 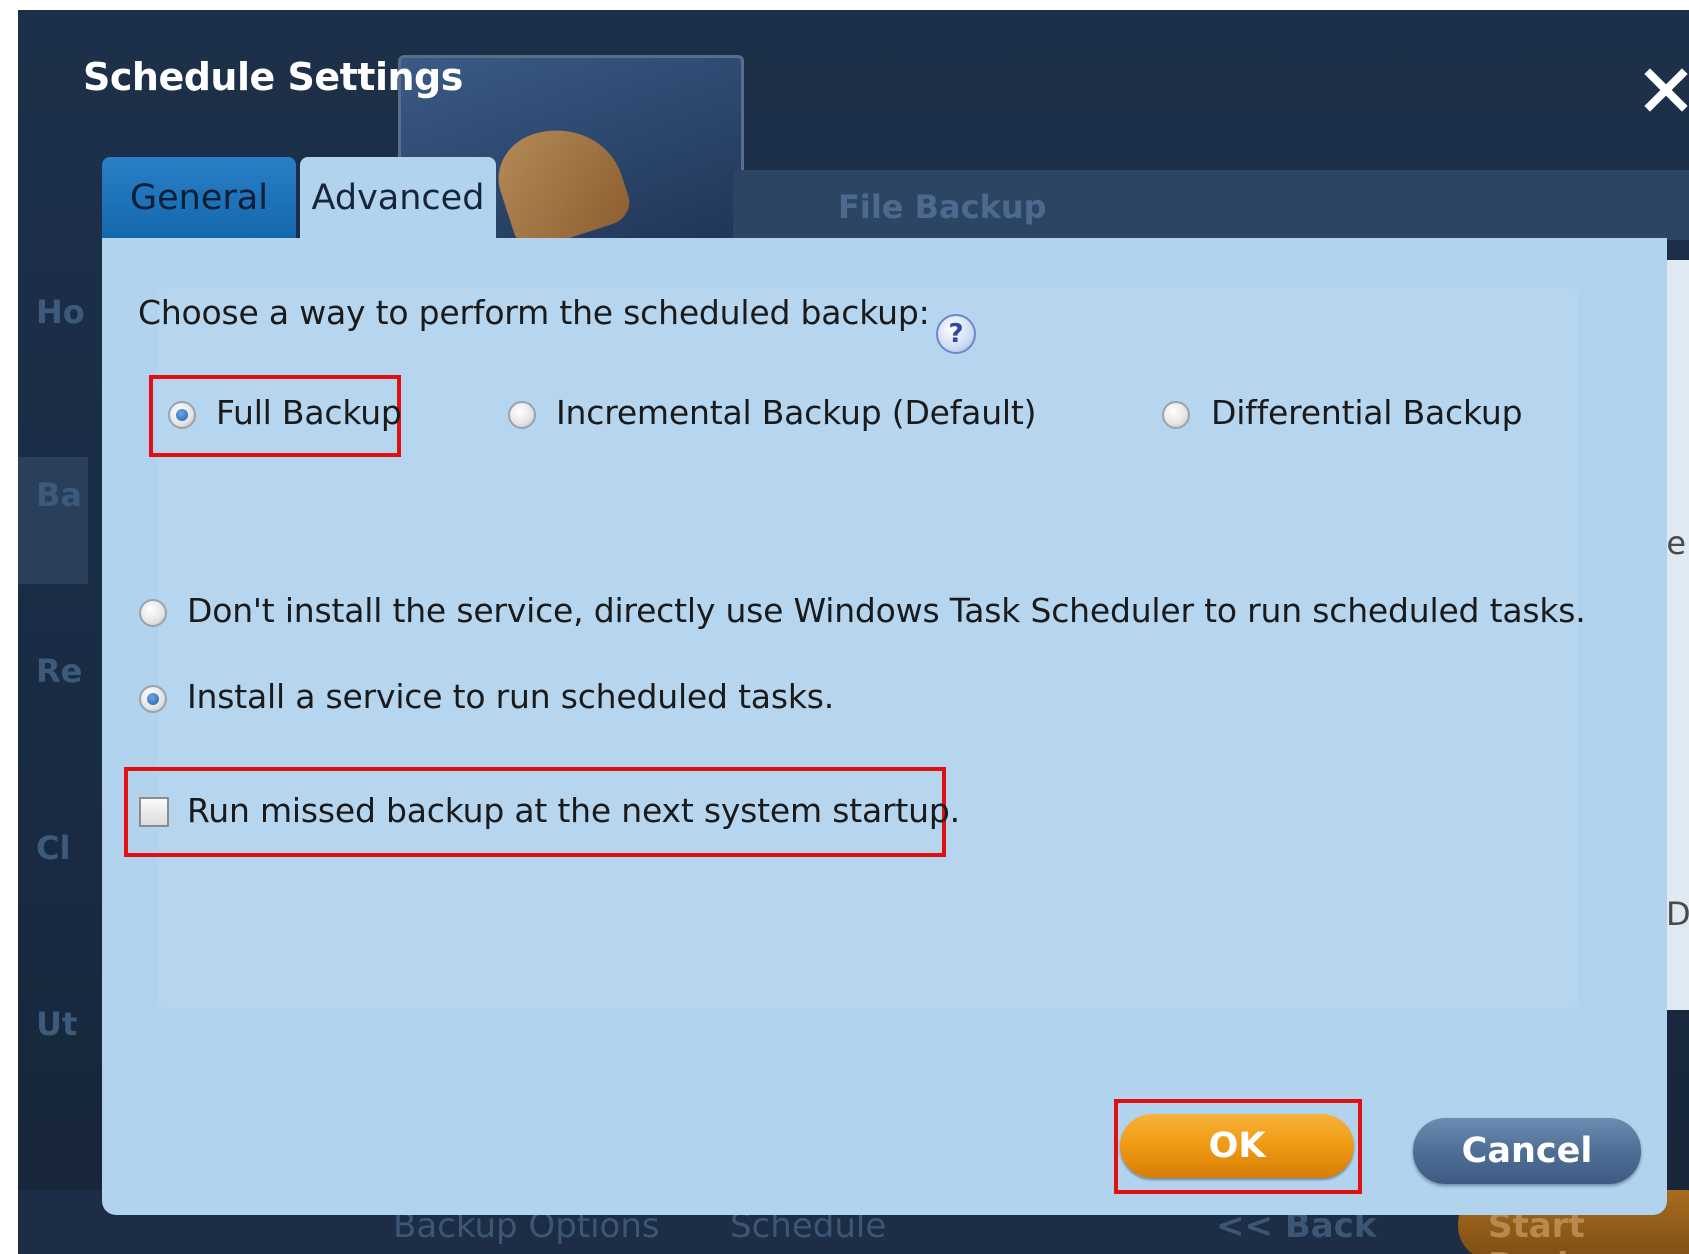 I want to click on help-icon: ?, so click(x=956, y=334).